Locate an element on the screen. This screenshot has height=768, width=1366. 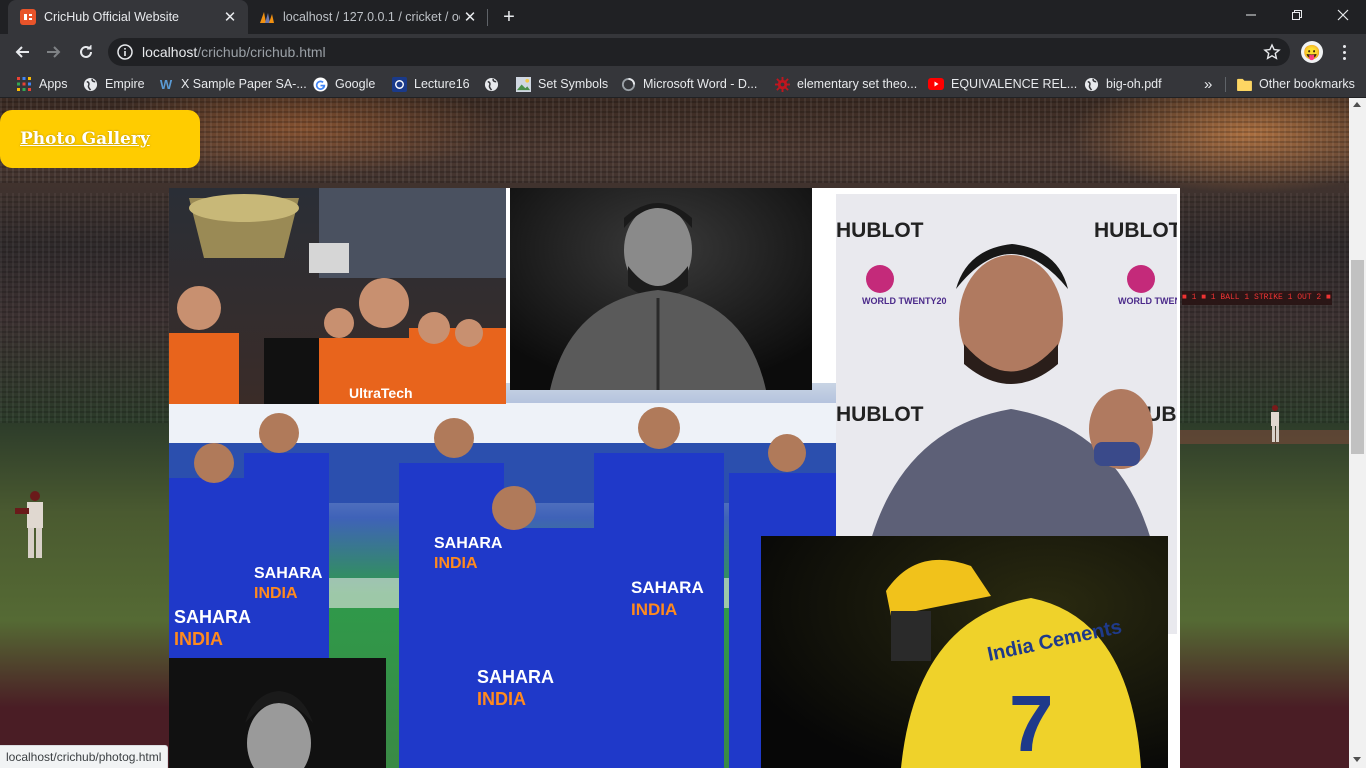
bookmark-star-icon is located at coordinates (1272, 52).